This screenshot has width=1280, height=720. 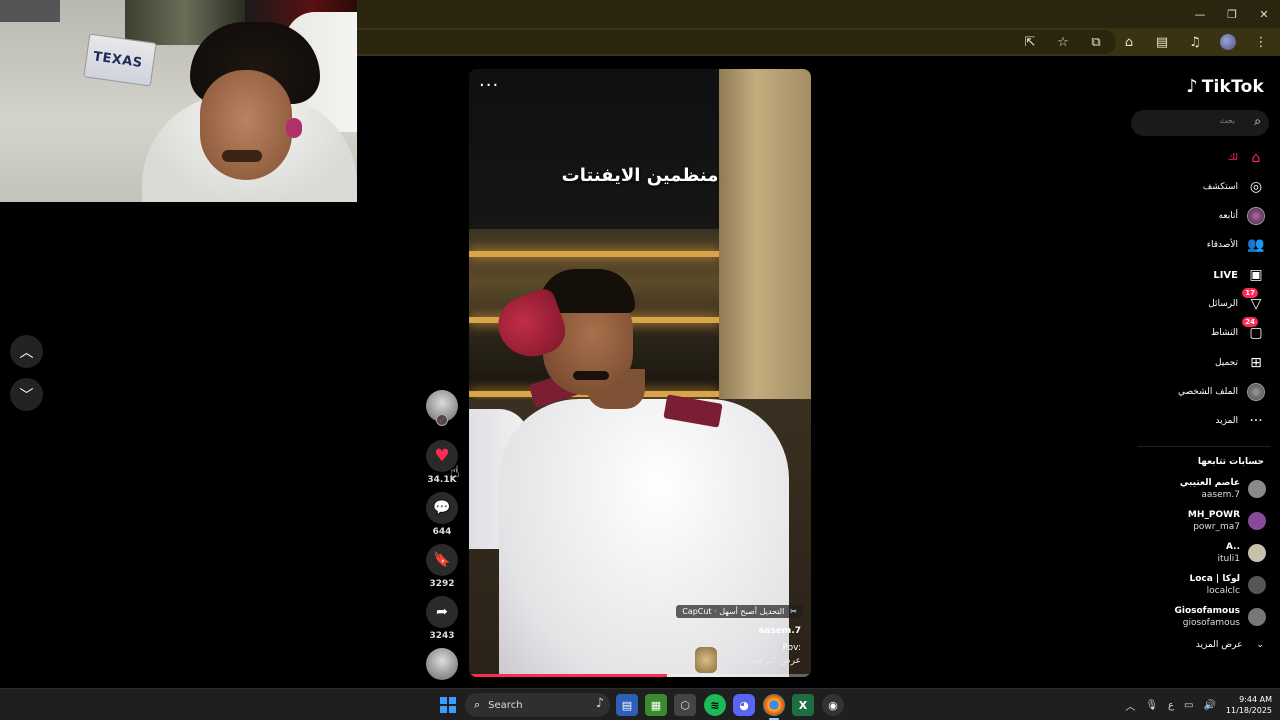 What do you see at coordinates (1239, 275) in the screenshot?
I see `nav-live: LIVE ▣` at bounding box center [1239, 275].